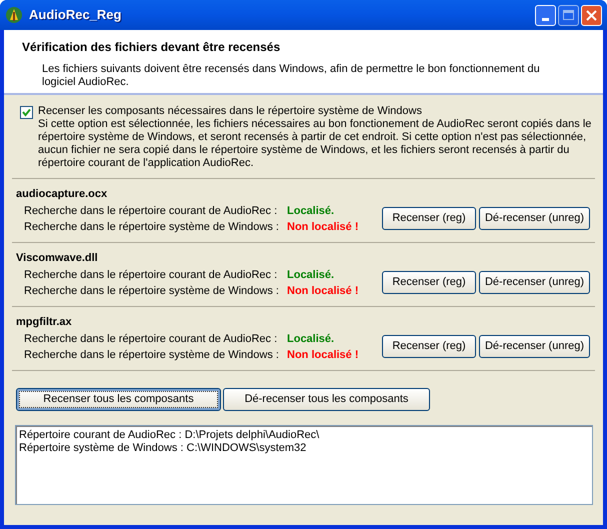 Image resolution: width=607 pixels, height=529 pixels. What do you see at coordinates (14, 15) in the screenshot?
I see `app-icon` at bounding box center [14, 15].